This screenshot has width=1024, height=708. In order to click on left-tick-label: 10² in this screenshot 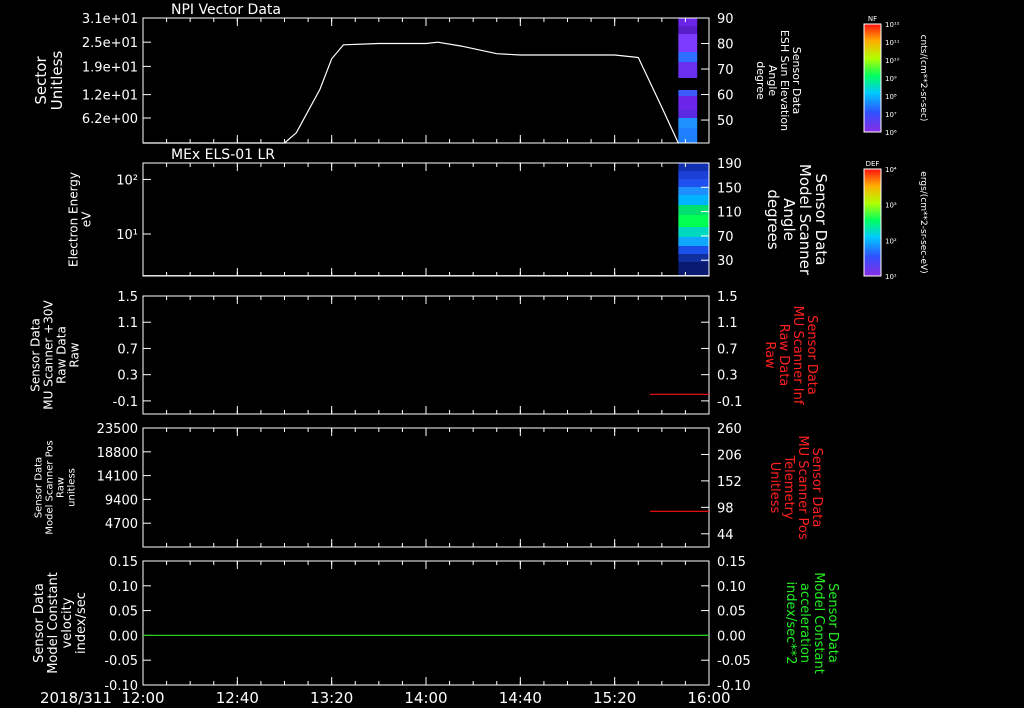, I will do `click(127, 180)`.